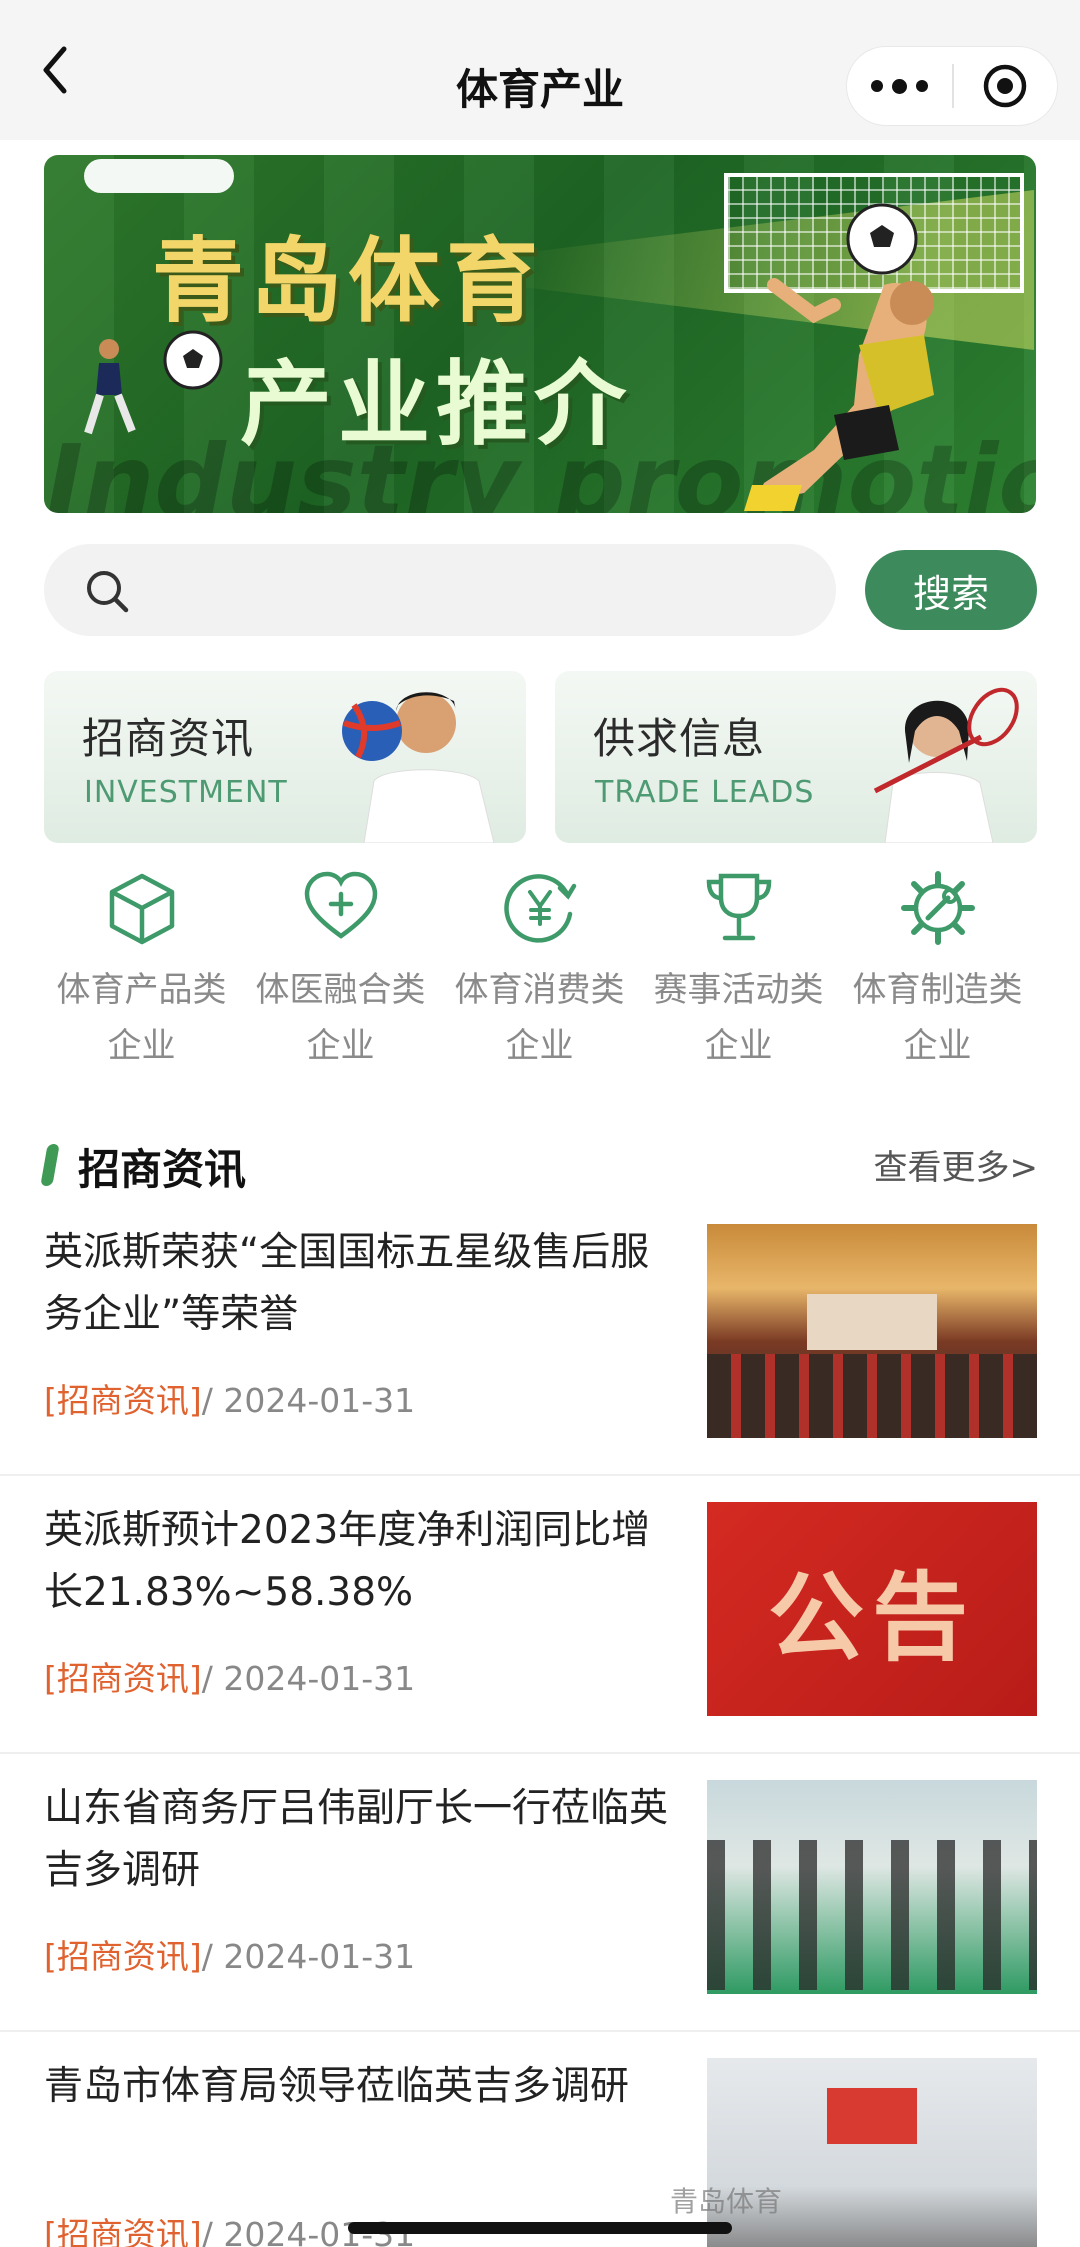  I want to click on more-button, so click(899, 86).